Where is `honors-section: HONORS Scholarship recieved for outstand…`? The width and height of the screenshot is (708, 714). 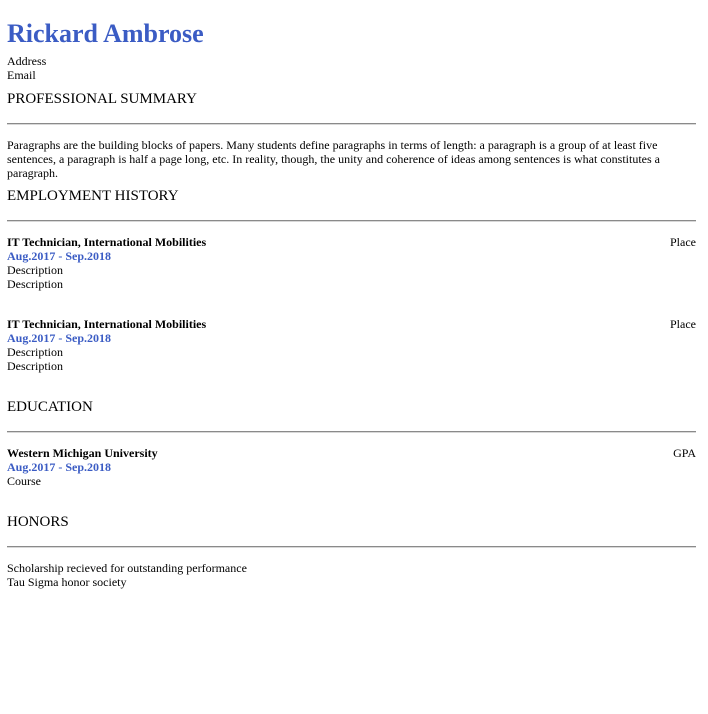
honors-section: HONORS Scholarship recieved for outstand… is located at coordinates (351, 551).